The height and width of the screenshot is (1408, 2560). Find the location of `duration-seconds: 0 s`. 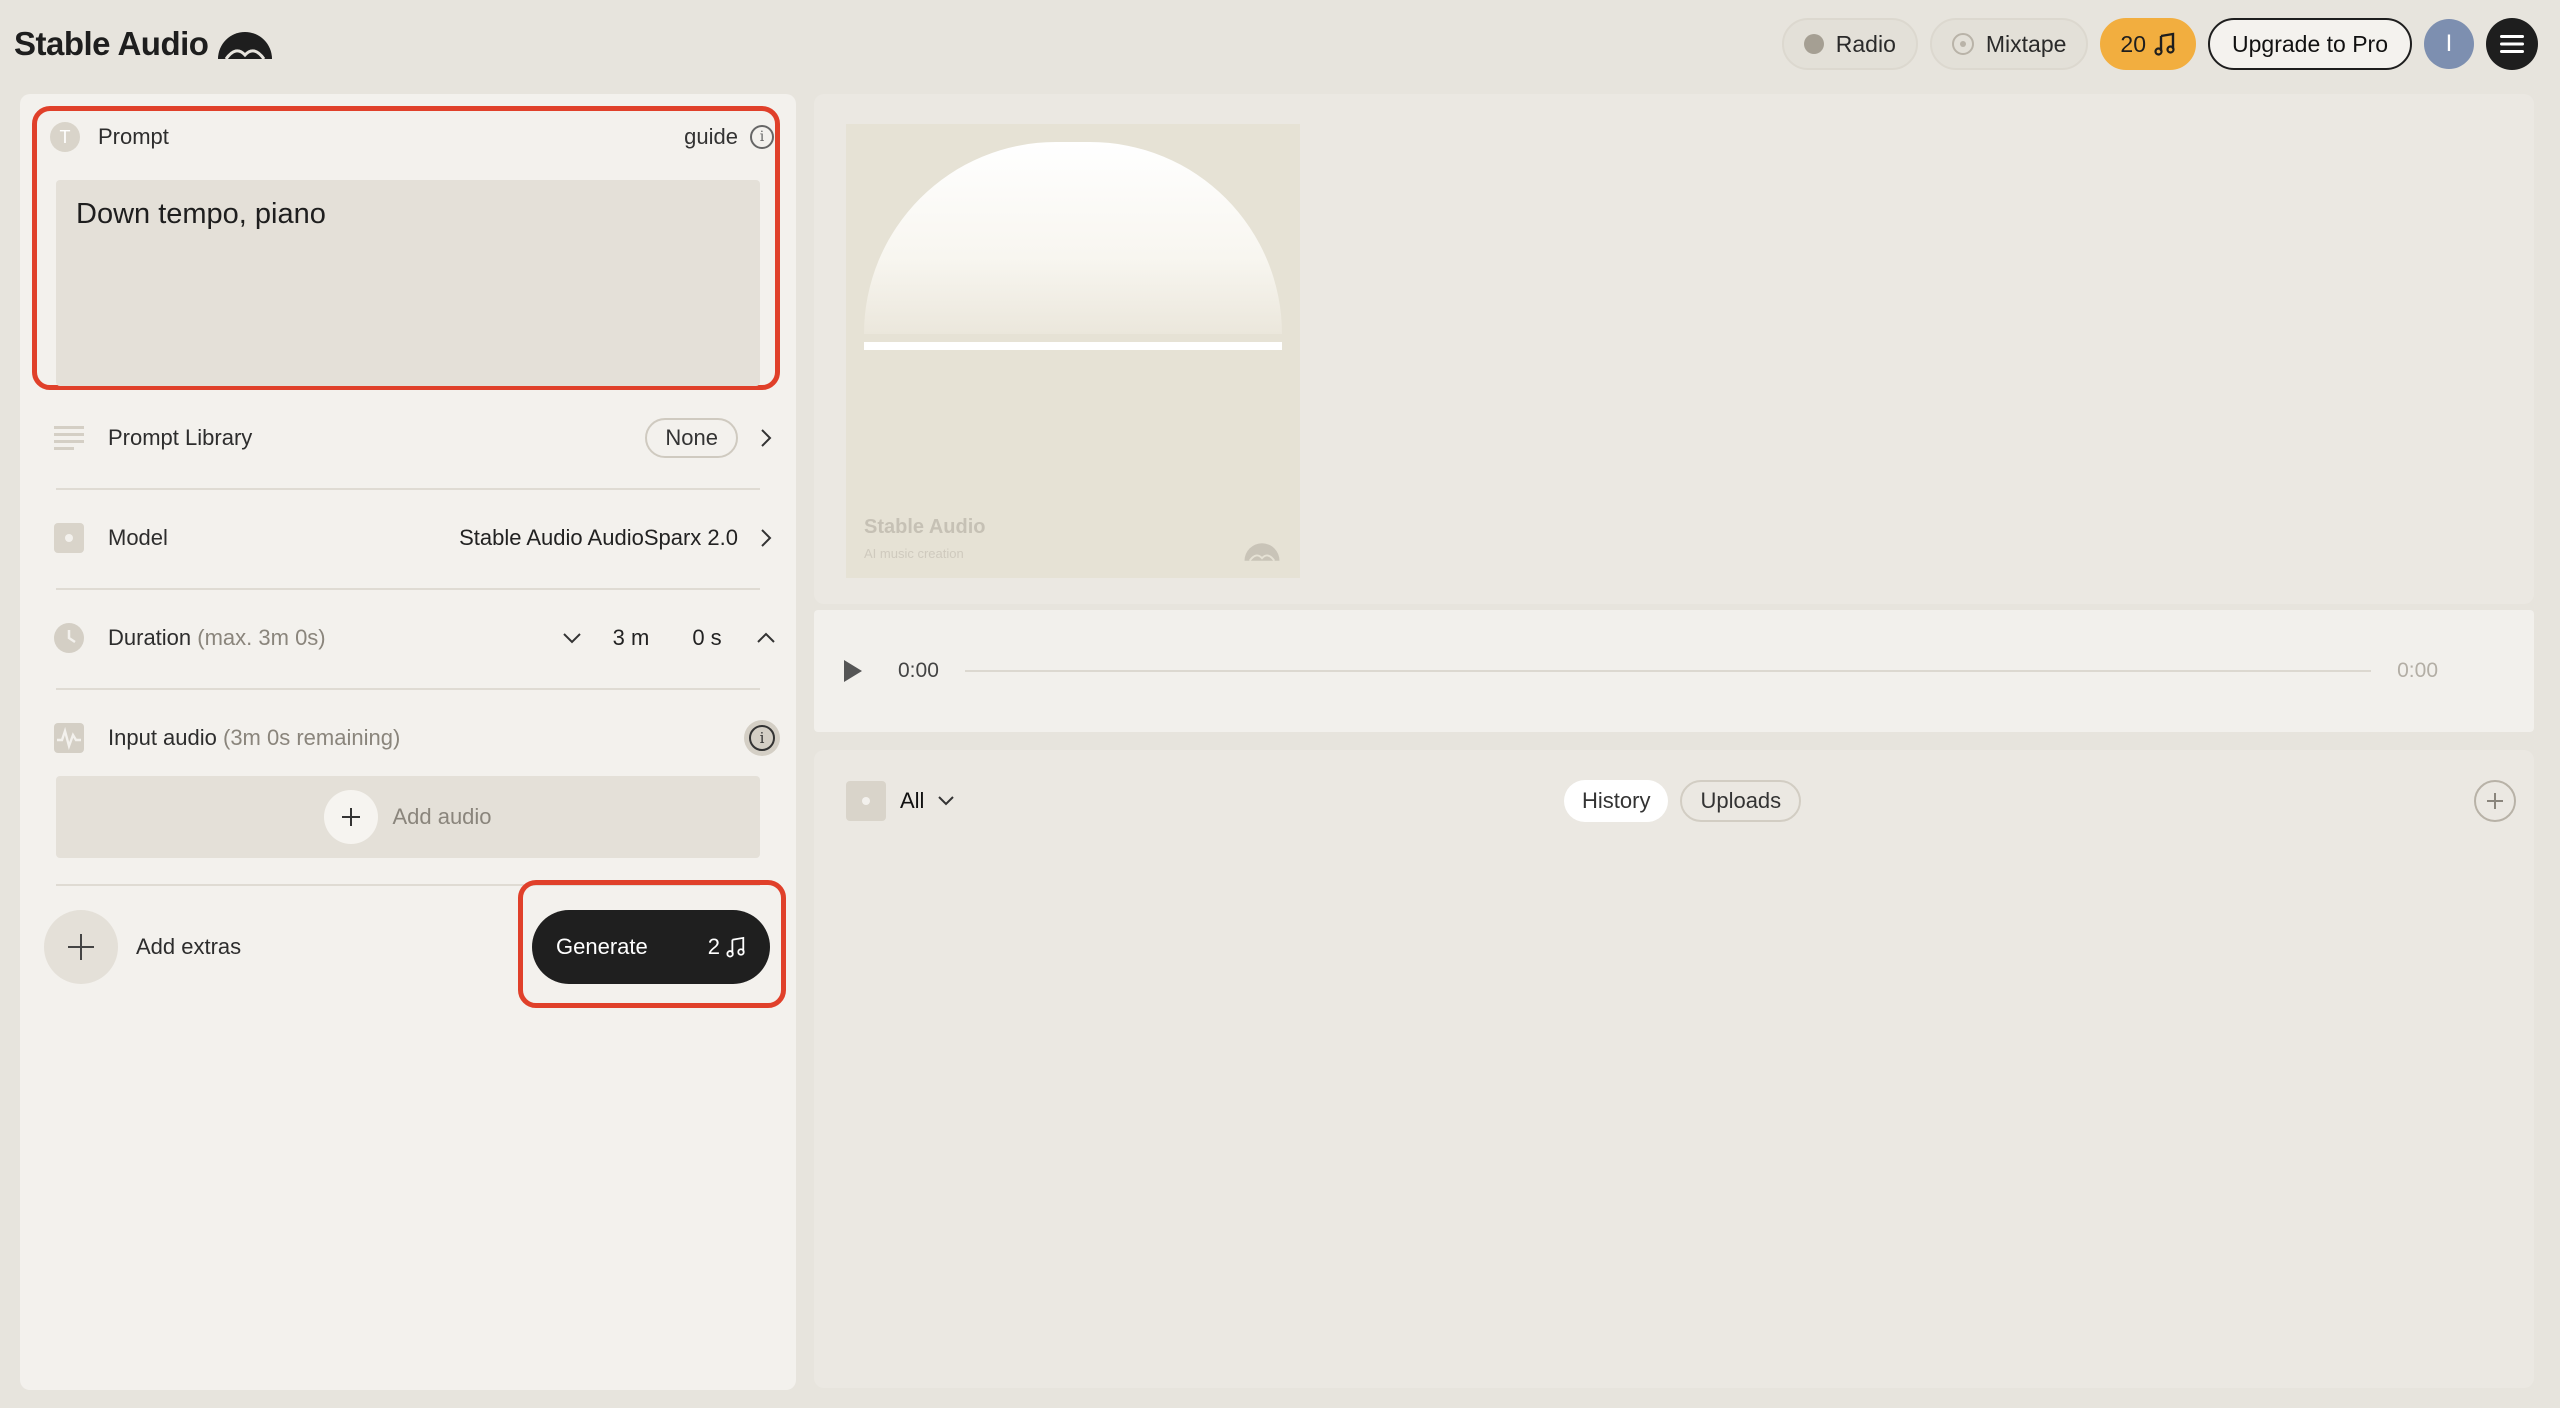

duration-seconds: 0 s is located at coordinates (707, 638).